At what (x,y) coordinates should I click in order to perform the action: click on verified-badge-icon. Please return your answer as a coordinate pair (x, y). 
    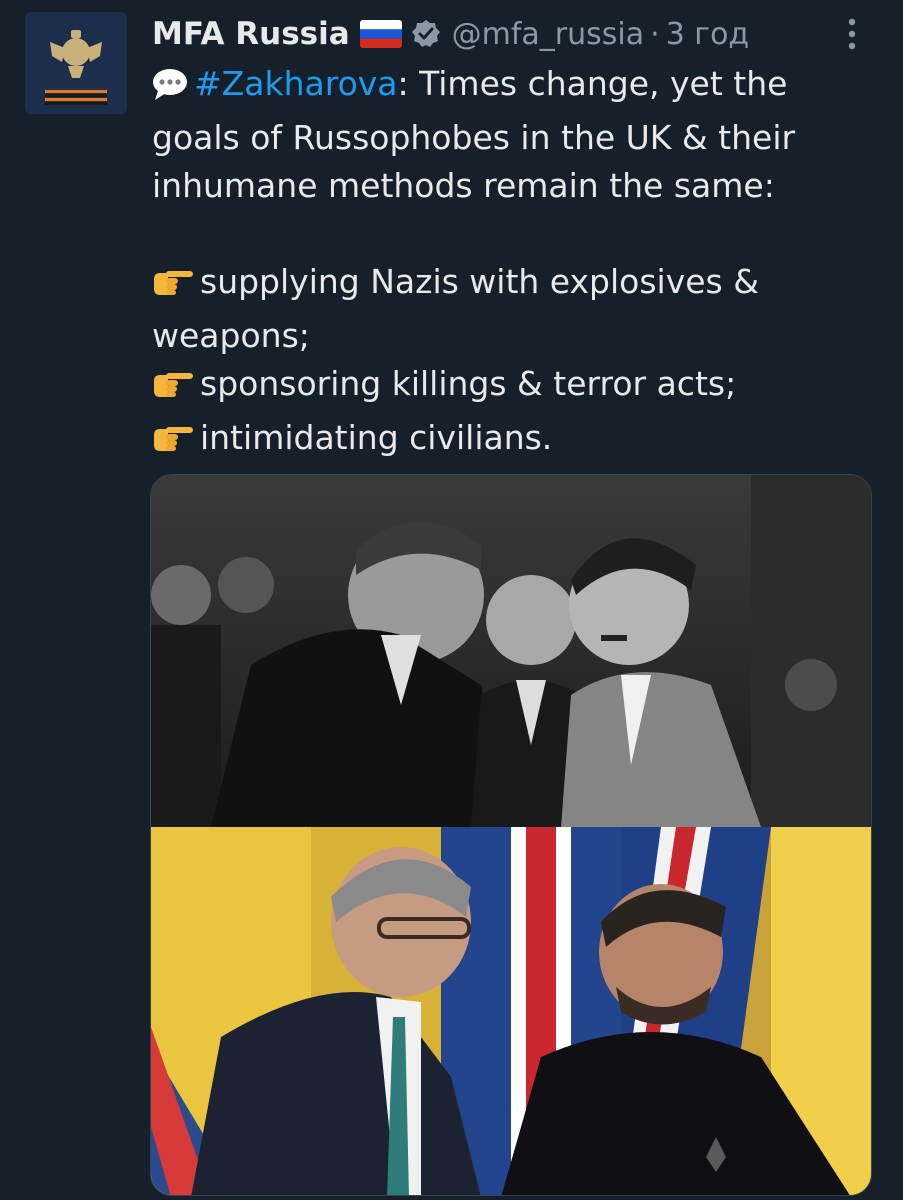
    Looking at the image, I should click on (426, 34).